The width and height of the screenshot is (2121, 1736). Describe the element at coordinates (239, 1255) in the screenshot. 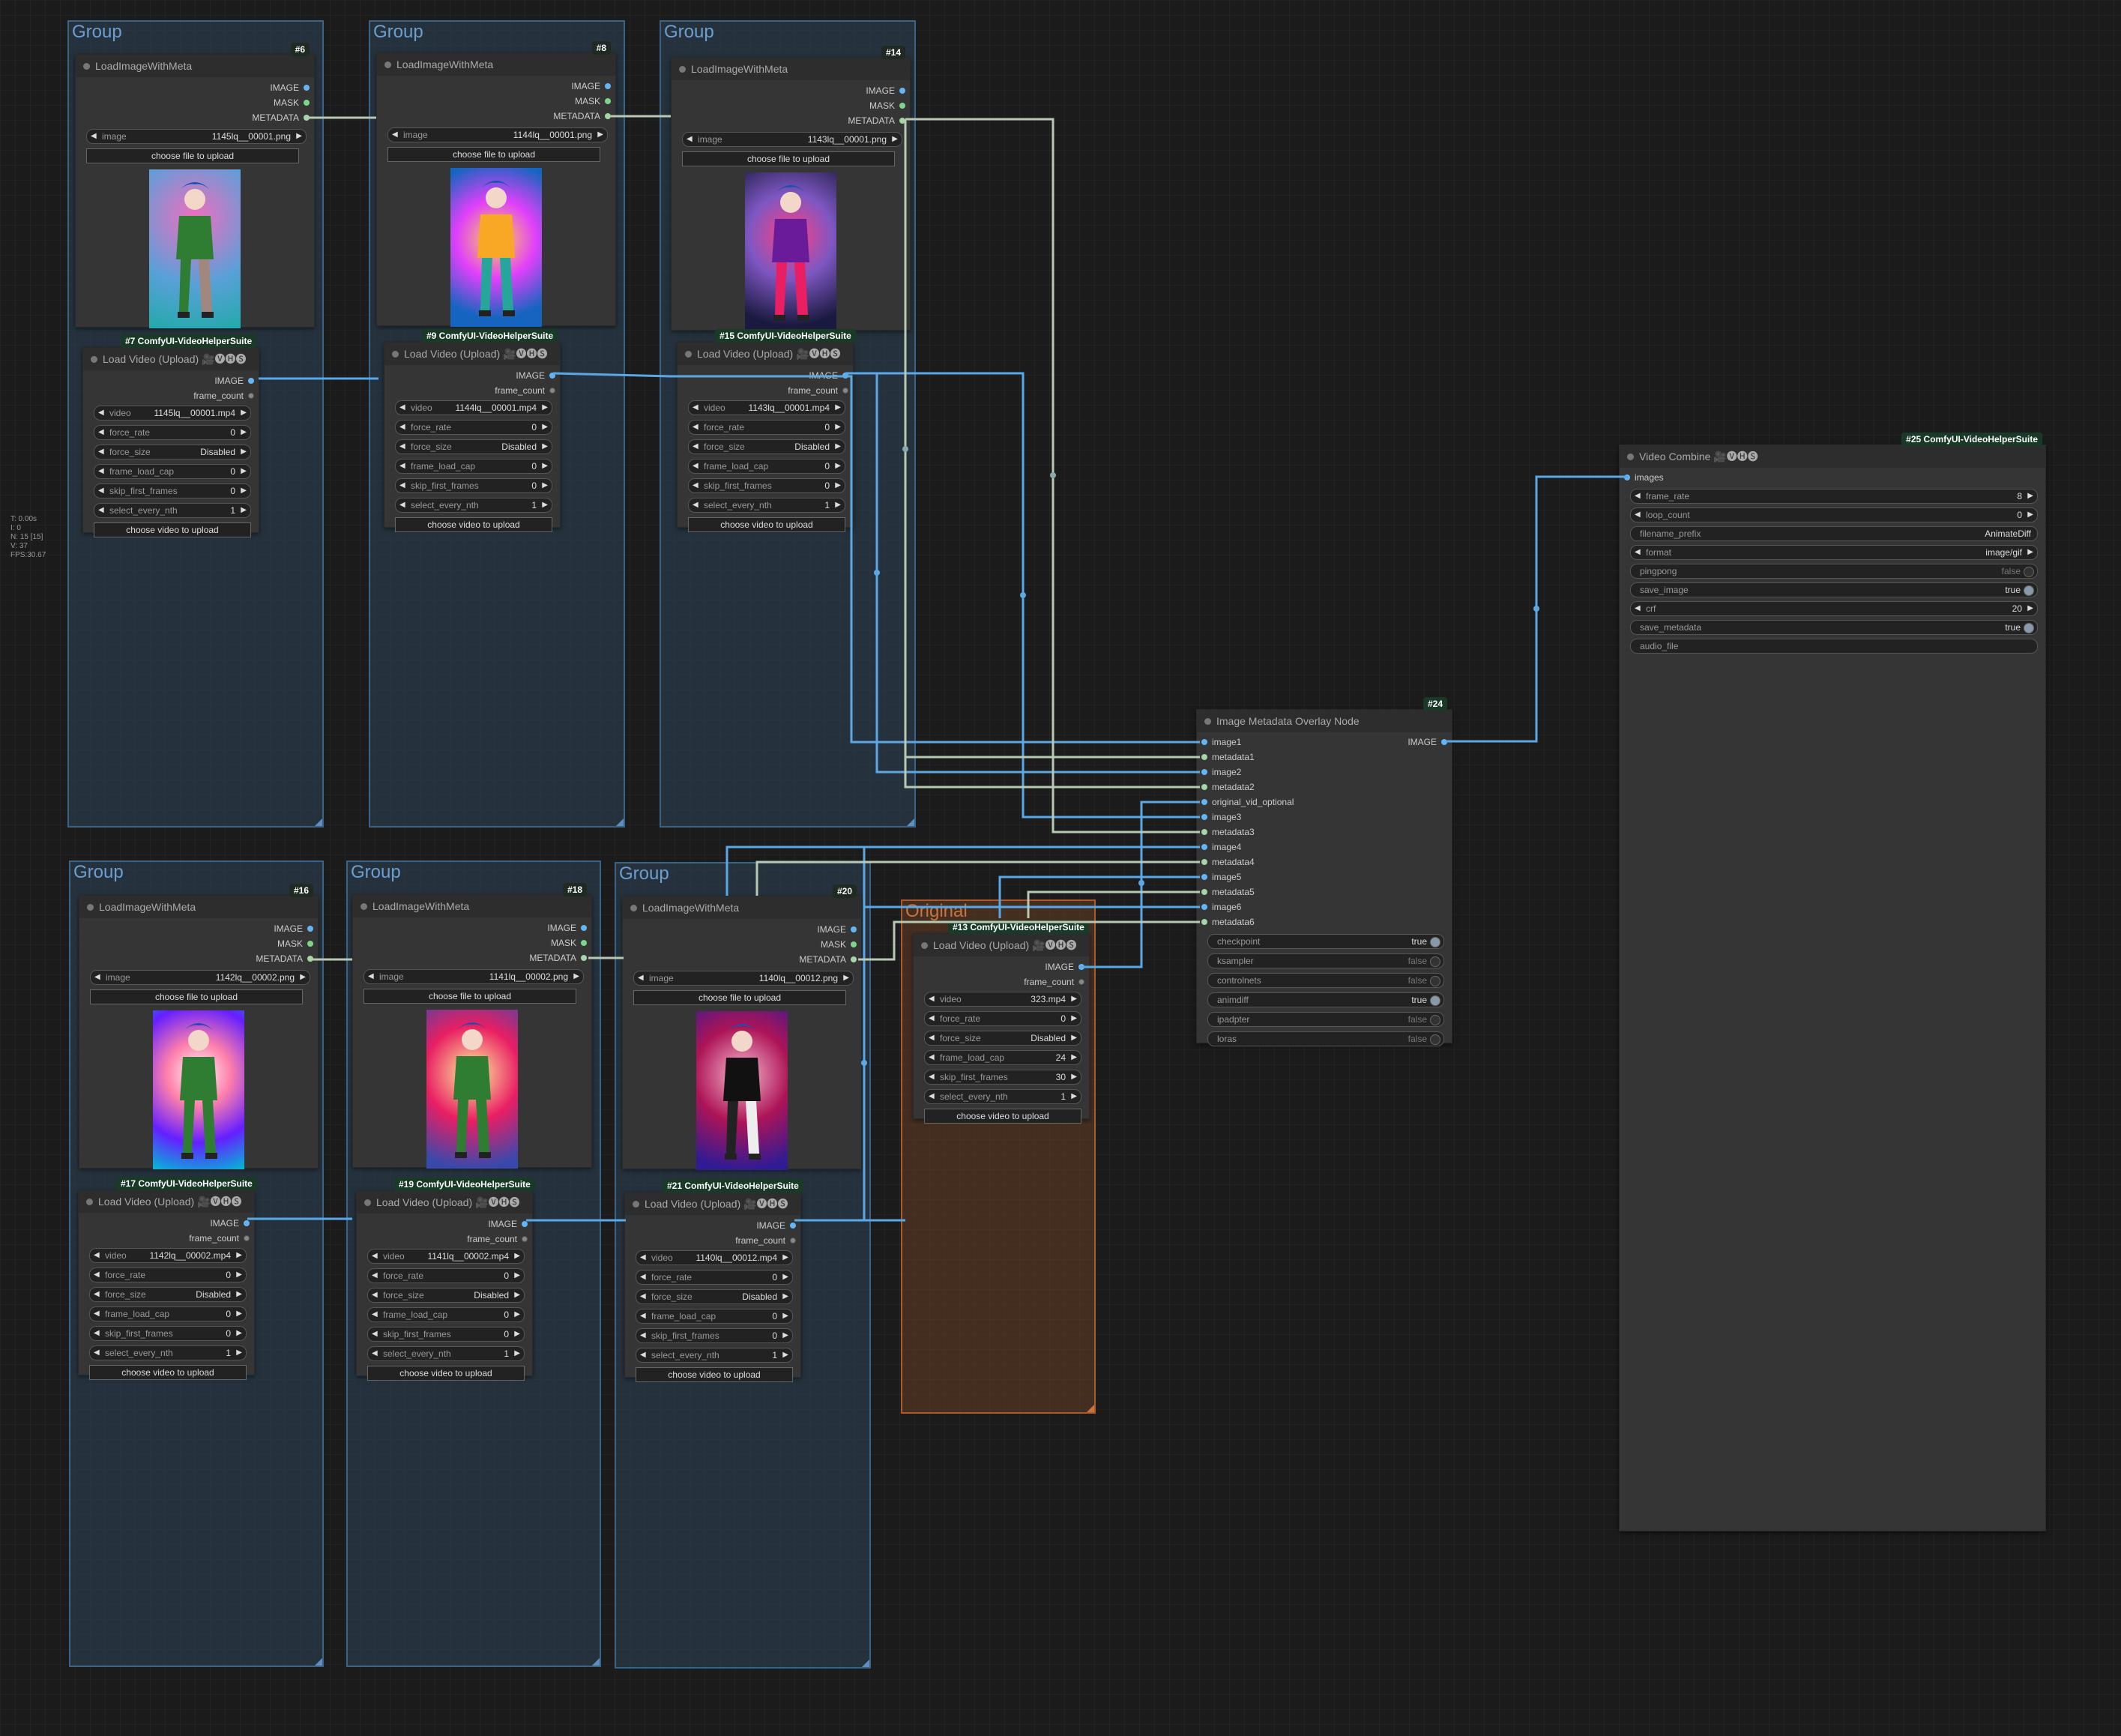

I see `next-arrow-icon: ▶` at that location.